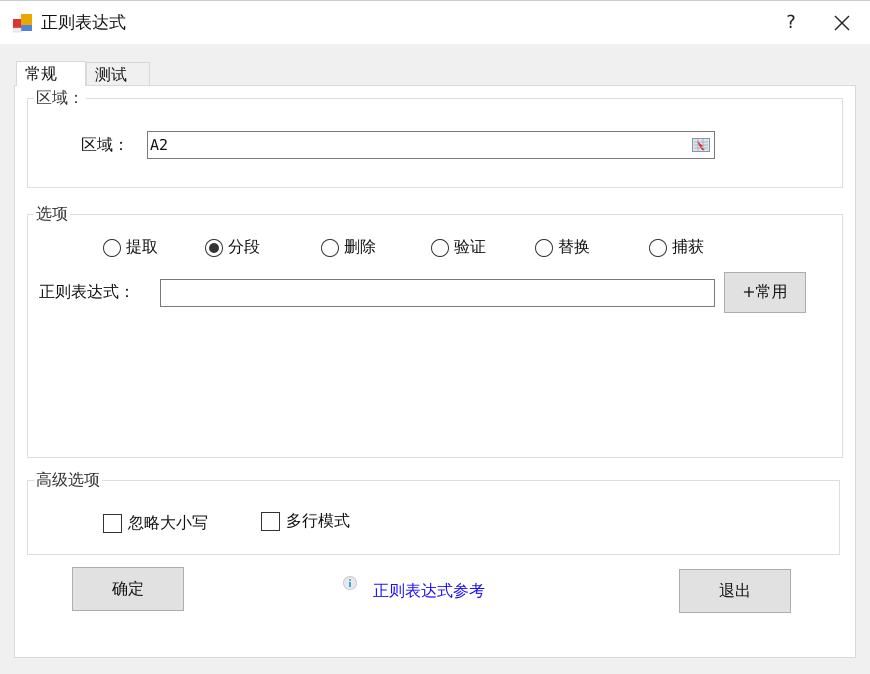 The image size is (870, 674). Describe the element at coordinates (842, 22) in the screenshot. I see `close-icon` at that location.